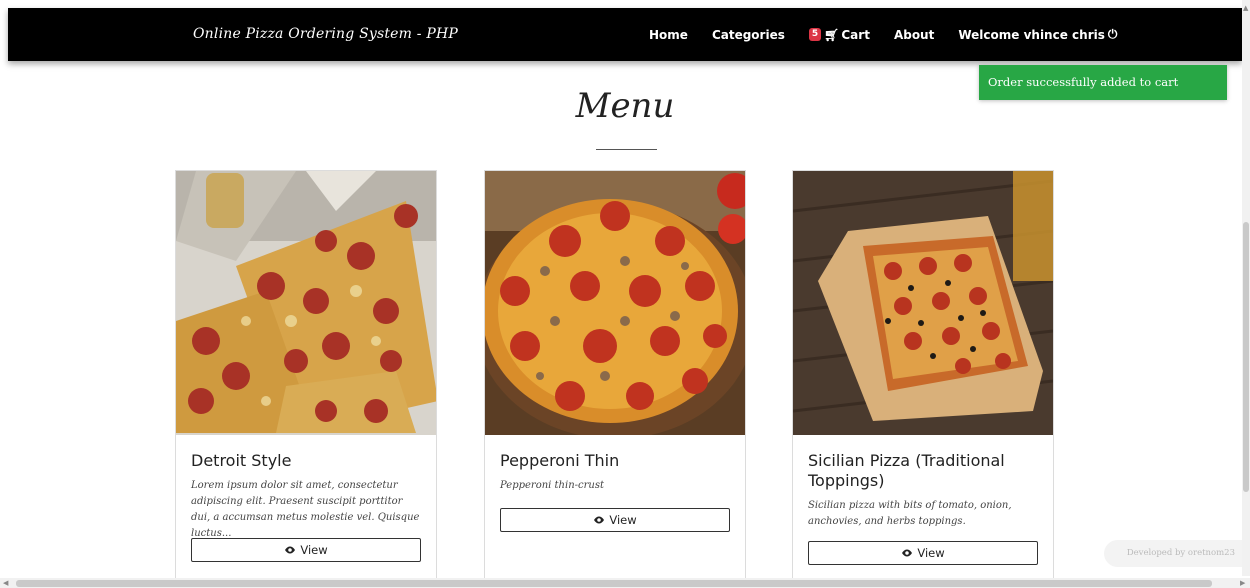 The image size is (1250, 588). What do you see at coordinates (552, 485) in the screenshot?
I see `card-description: Pepperoni thin-crust` at bounding box center [552, 485].